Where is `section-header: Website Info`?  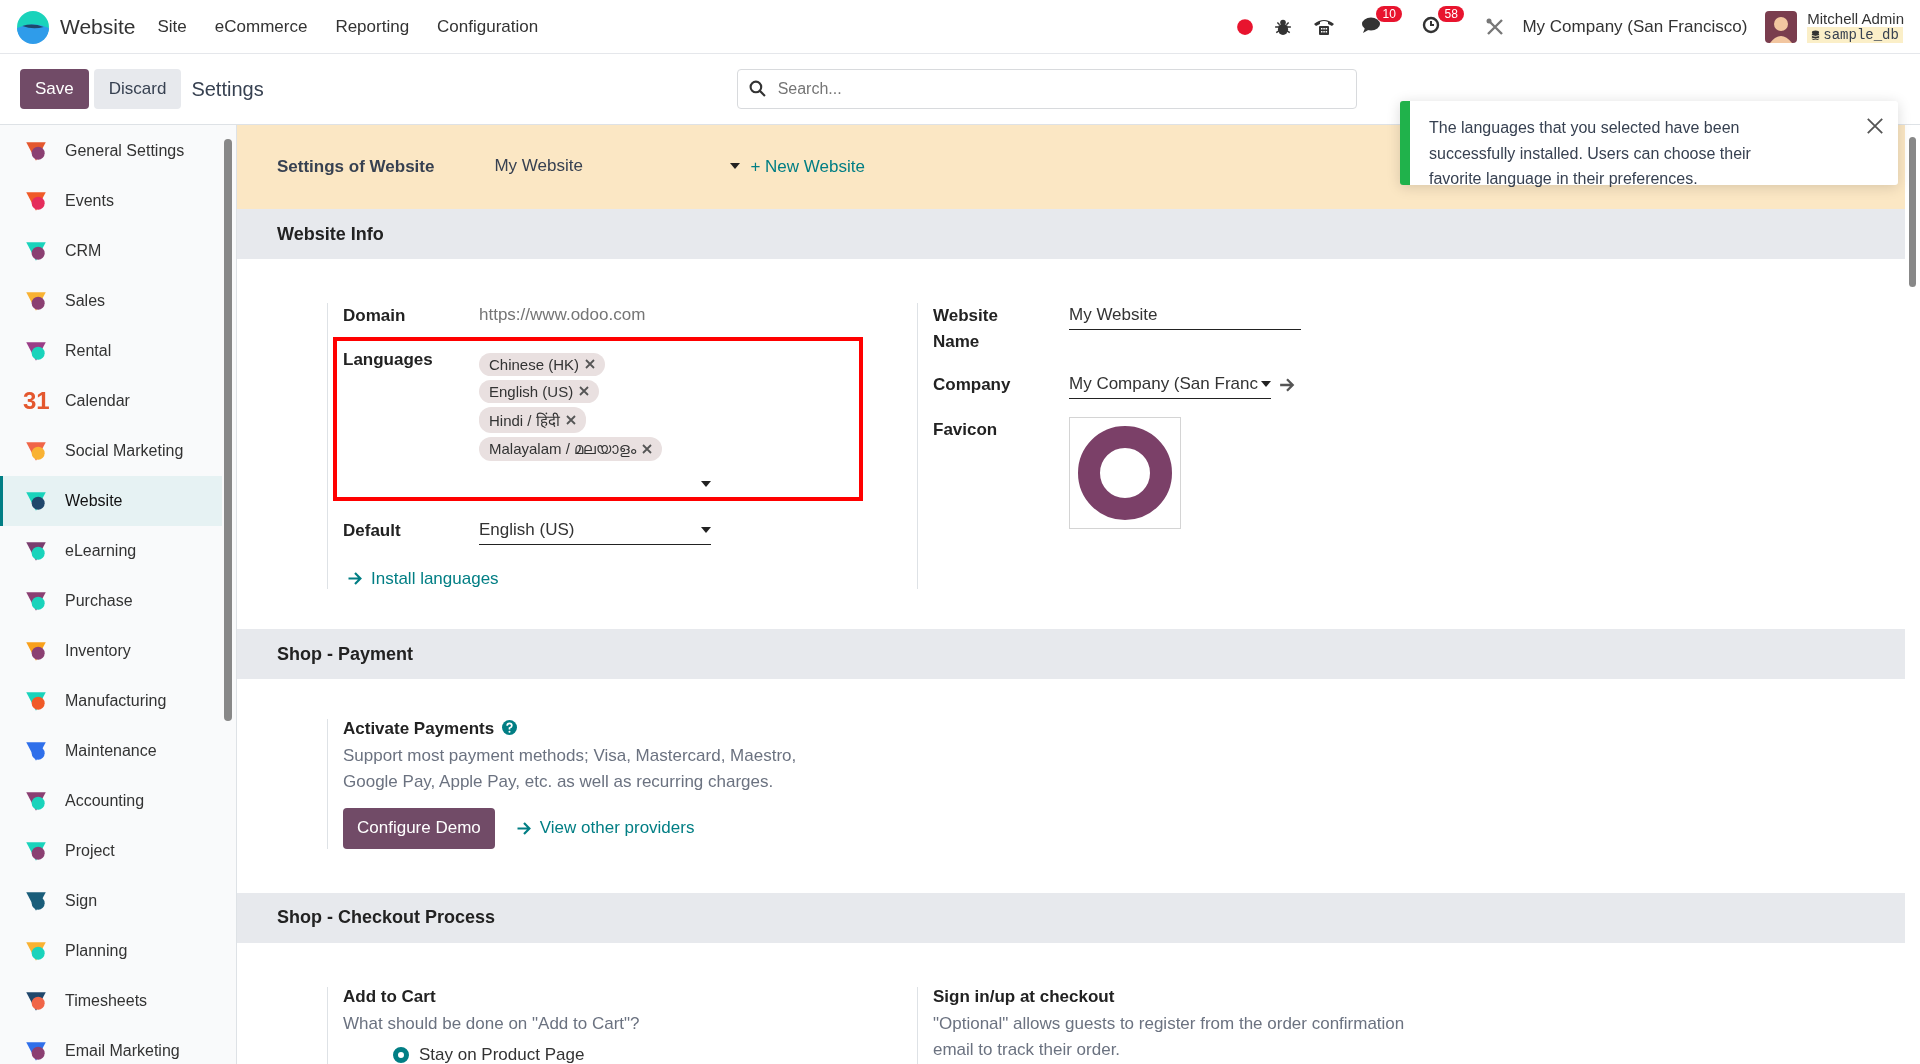 section-header: Website Info is located at coordinates (1071, 234).